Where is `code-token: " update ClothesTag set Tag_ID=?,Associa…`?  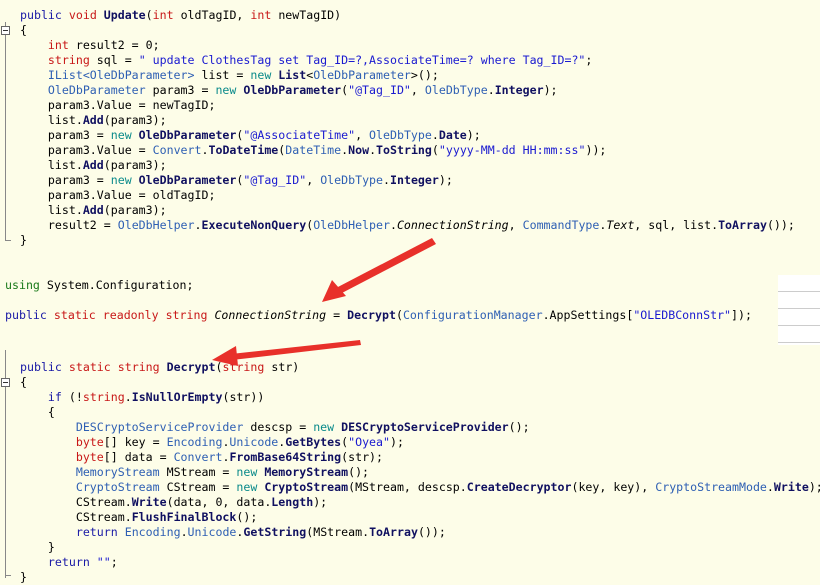
code-token: " update ClothesTag set Tag_ID=?,Associa… is located at coordinates (362, 60).